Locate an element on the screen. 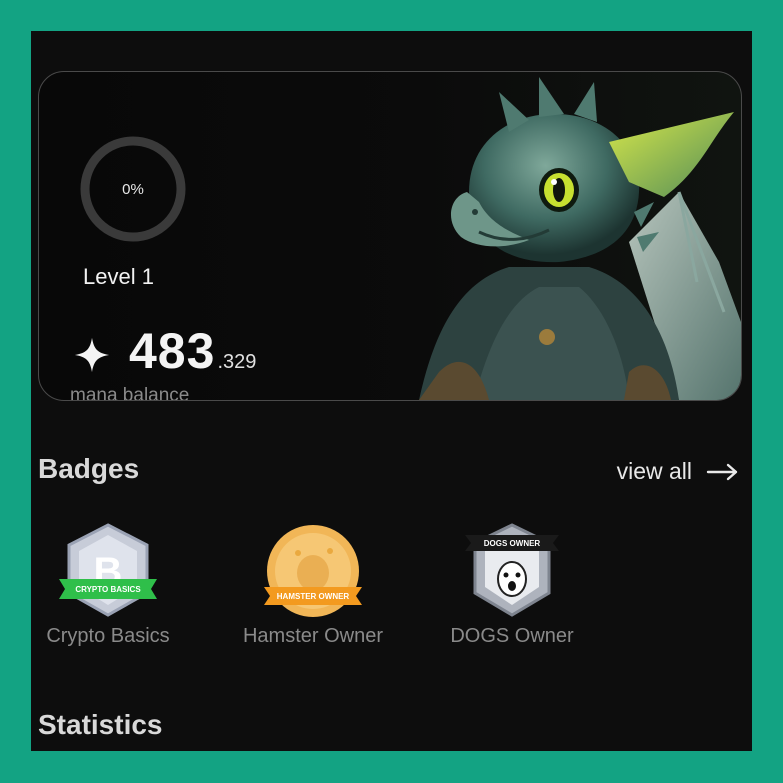  badge-hamster-owner: HAMSTER OWNER Hamster Owner is located at coordinates (313, 584).